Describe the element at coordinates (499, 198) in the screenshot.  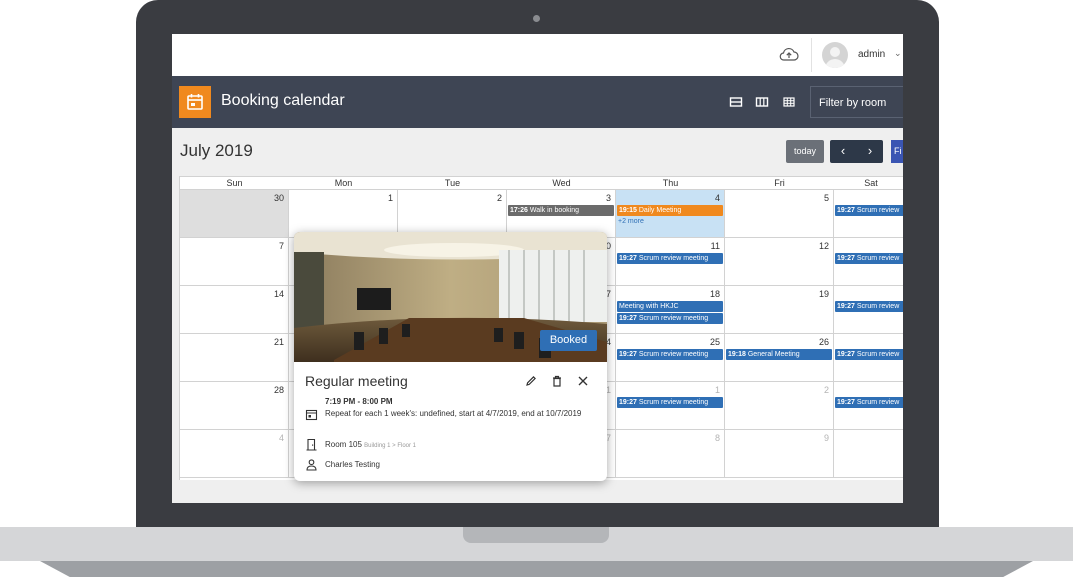
I see `day-number: 2` at that location.